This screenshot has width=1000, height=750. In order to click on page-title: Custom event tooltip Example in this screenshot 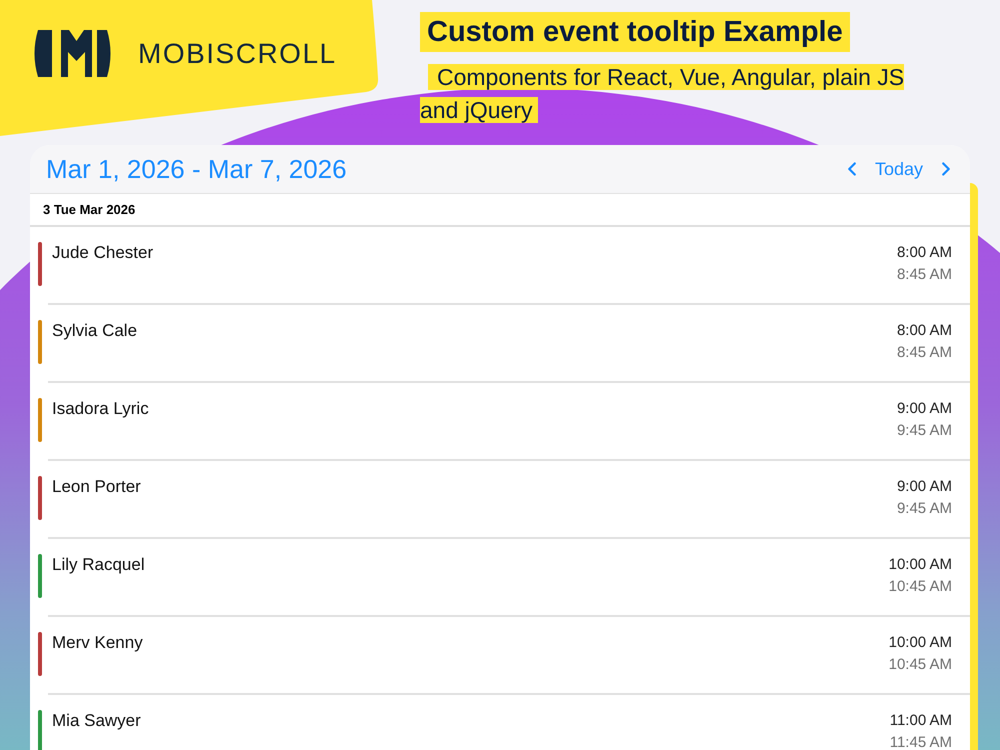, I will do `click(635, 32)`.